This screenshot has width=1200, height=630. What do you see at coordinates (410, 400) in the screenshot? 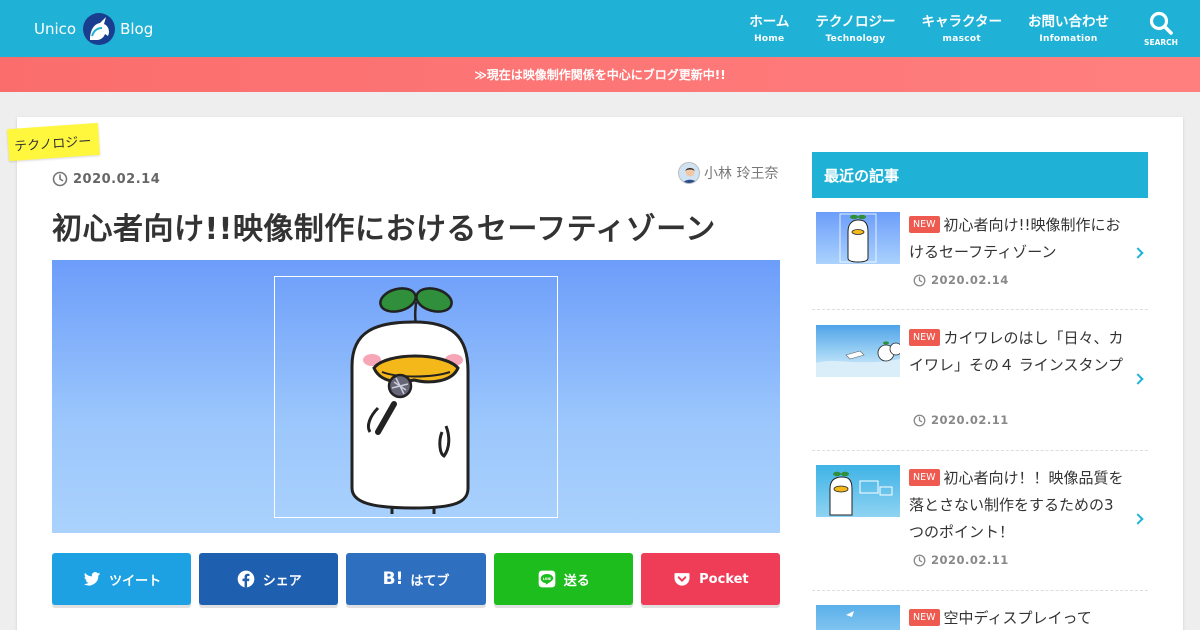
I see `mascot-illustration` at bounding box center [410, 400].